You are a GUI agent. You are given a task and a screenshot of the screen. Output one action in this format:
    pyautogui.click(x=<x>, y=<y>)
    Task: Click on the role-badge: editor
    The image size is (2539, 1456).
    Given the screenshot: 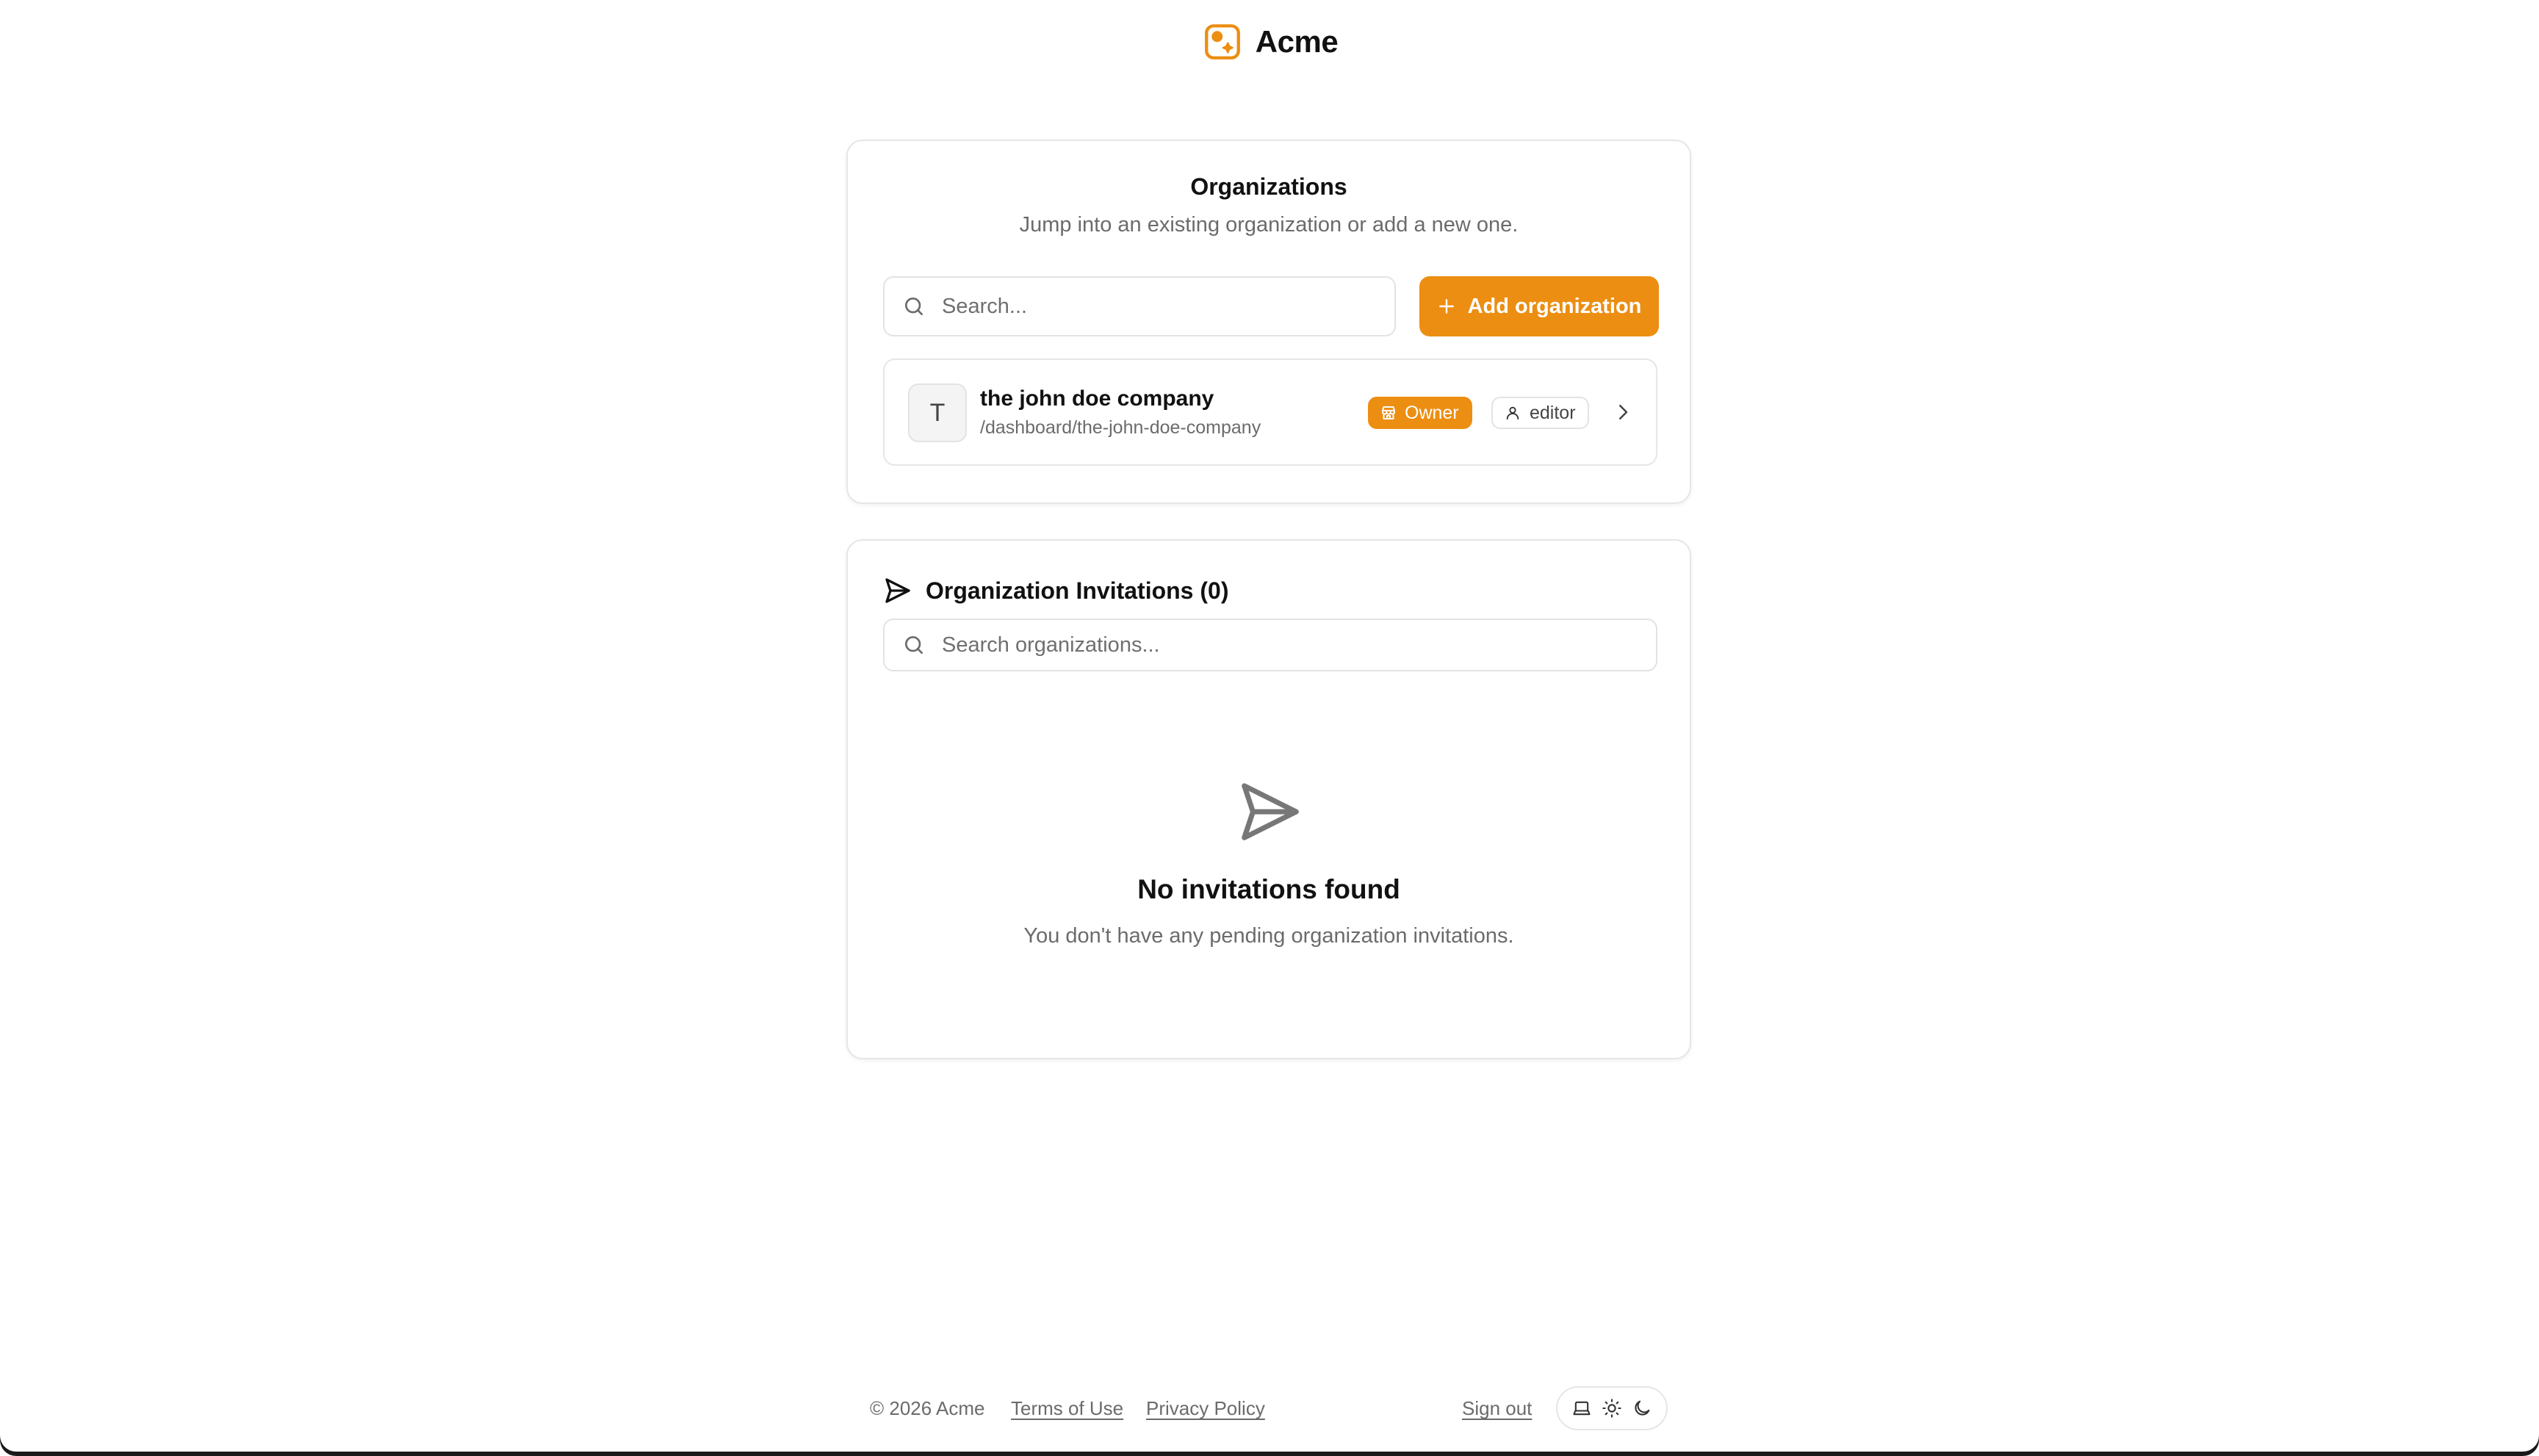 What is the action you would take?
    pyautogui.click(x=1540, y=413)
    